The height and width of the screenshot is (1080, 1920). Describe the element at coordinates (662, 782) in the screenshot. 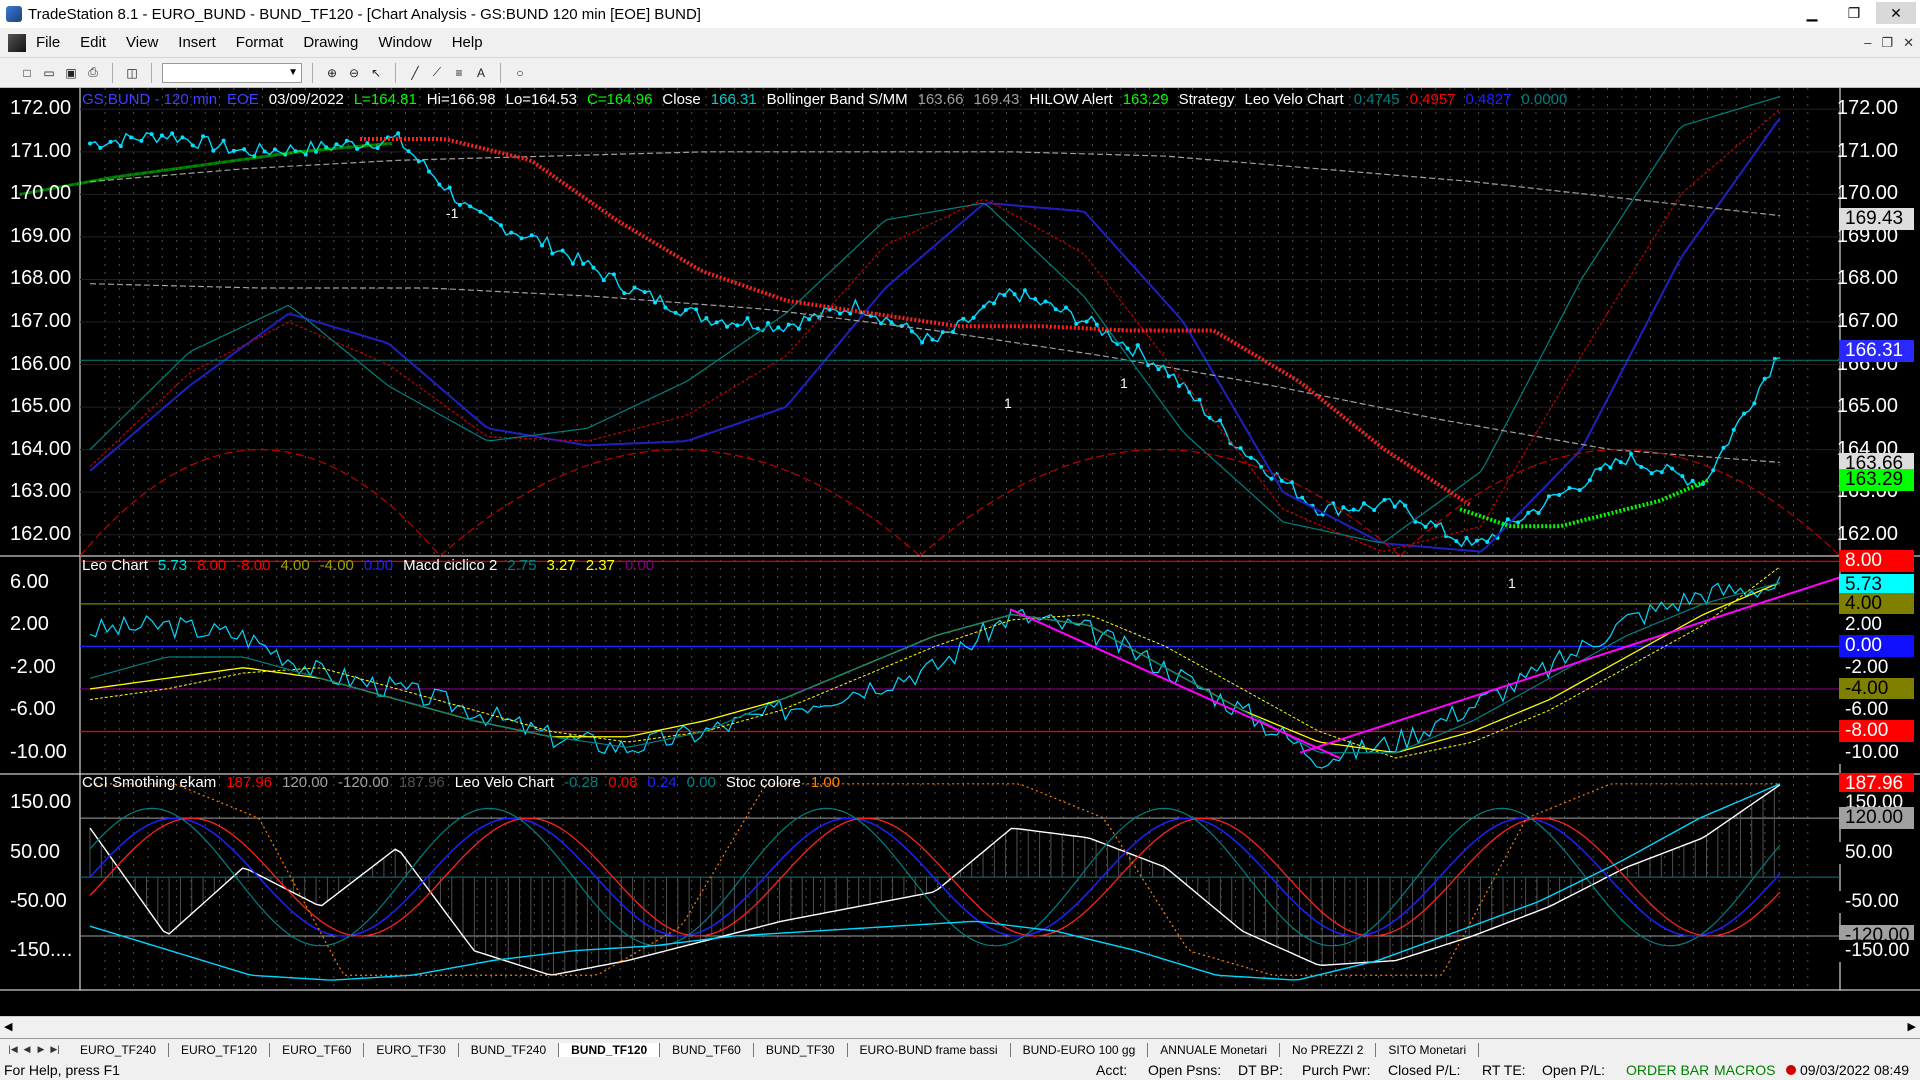

I see `cci-info-item: 0.24` at that location.